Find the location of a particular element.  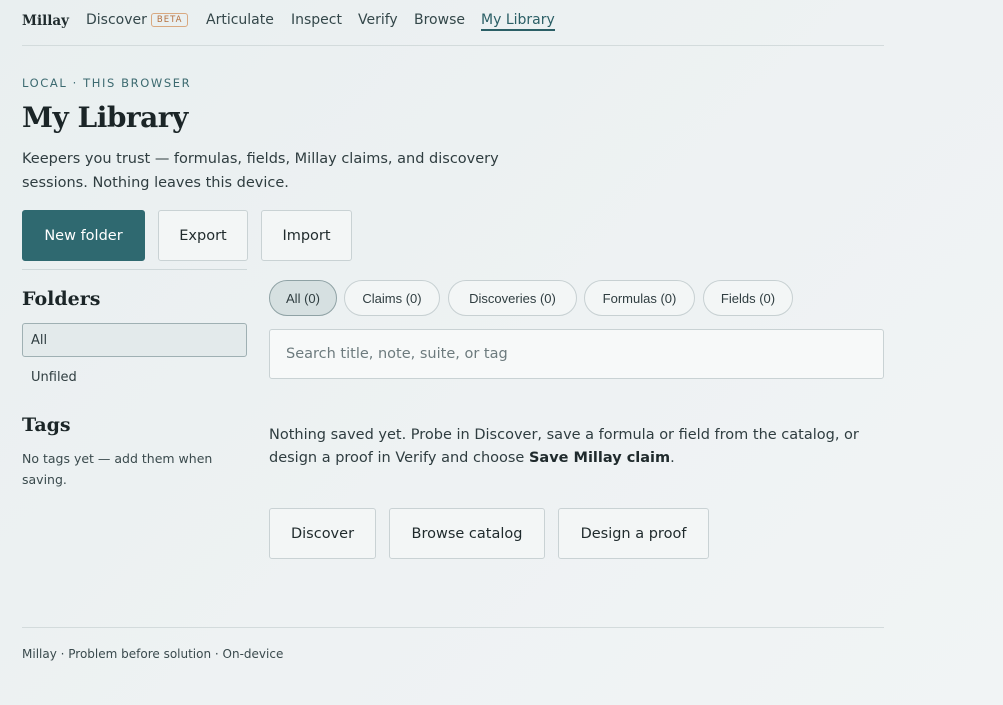

sidebar-divider is located at coordinates (134, 269).